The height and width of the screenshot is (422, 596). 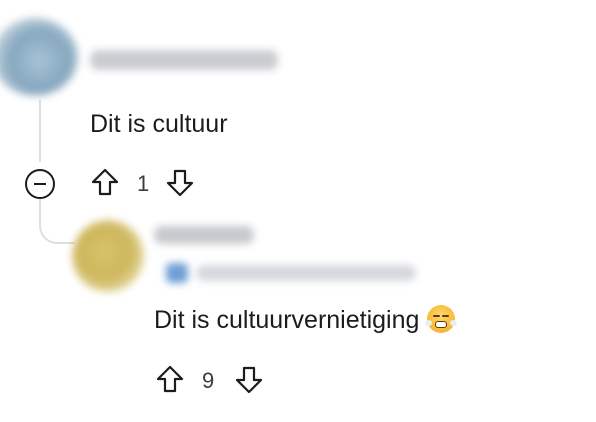 What do you see at coordinates (159, 124) in the screenshot?
I see `comment-body: Dit is cultuur` at bounding box center [159, 124].